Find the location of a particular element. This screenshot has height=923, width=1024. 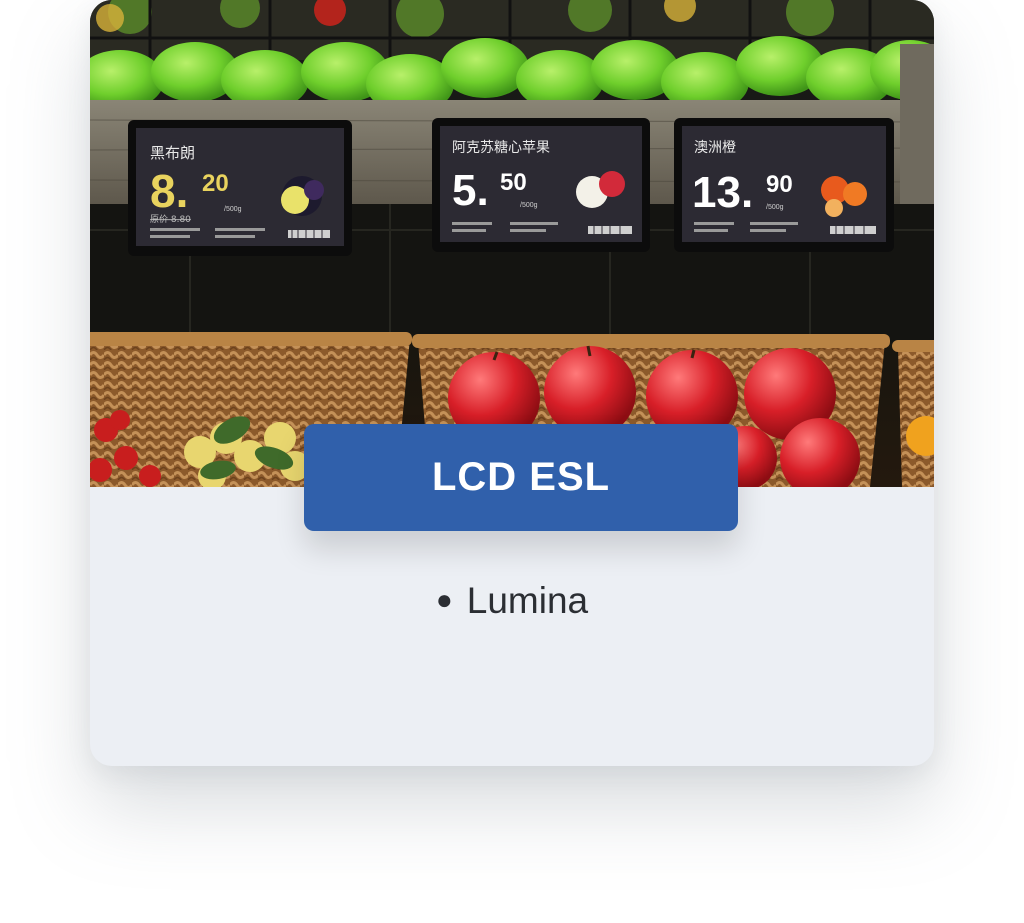

label-3-price-decimal: 90 is located at coordinates (779, 184).